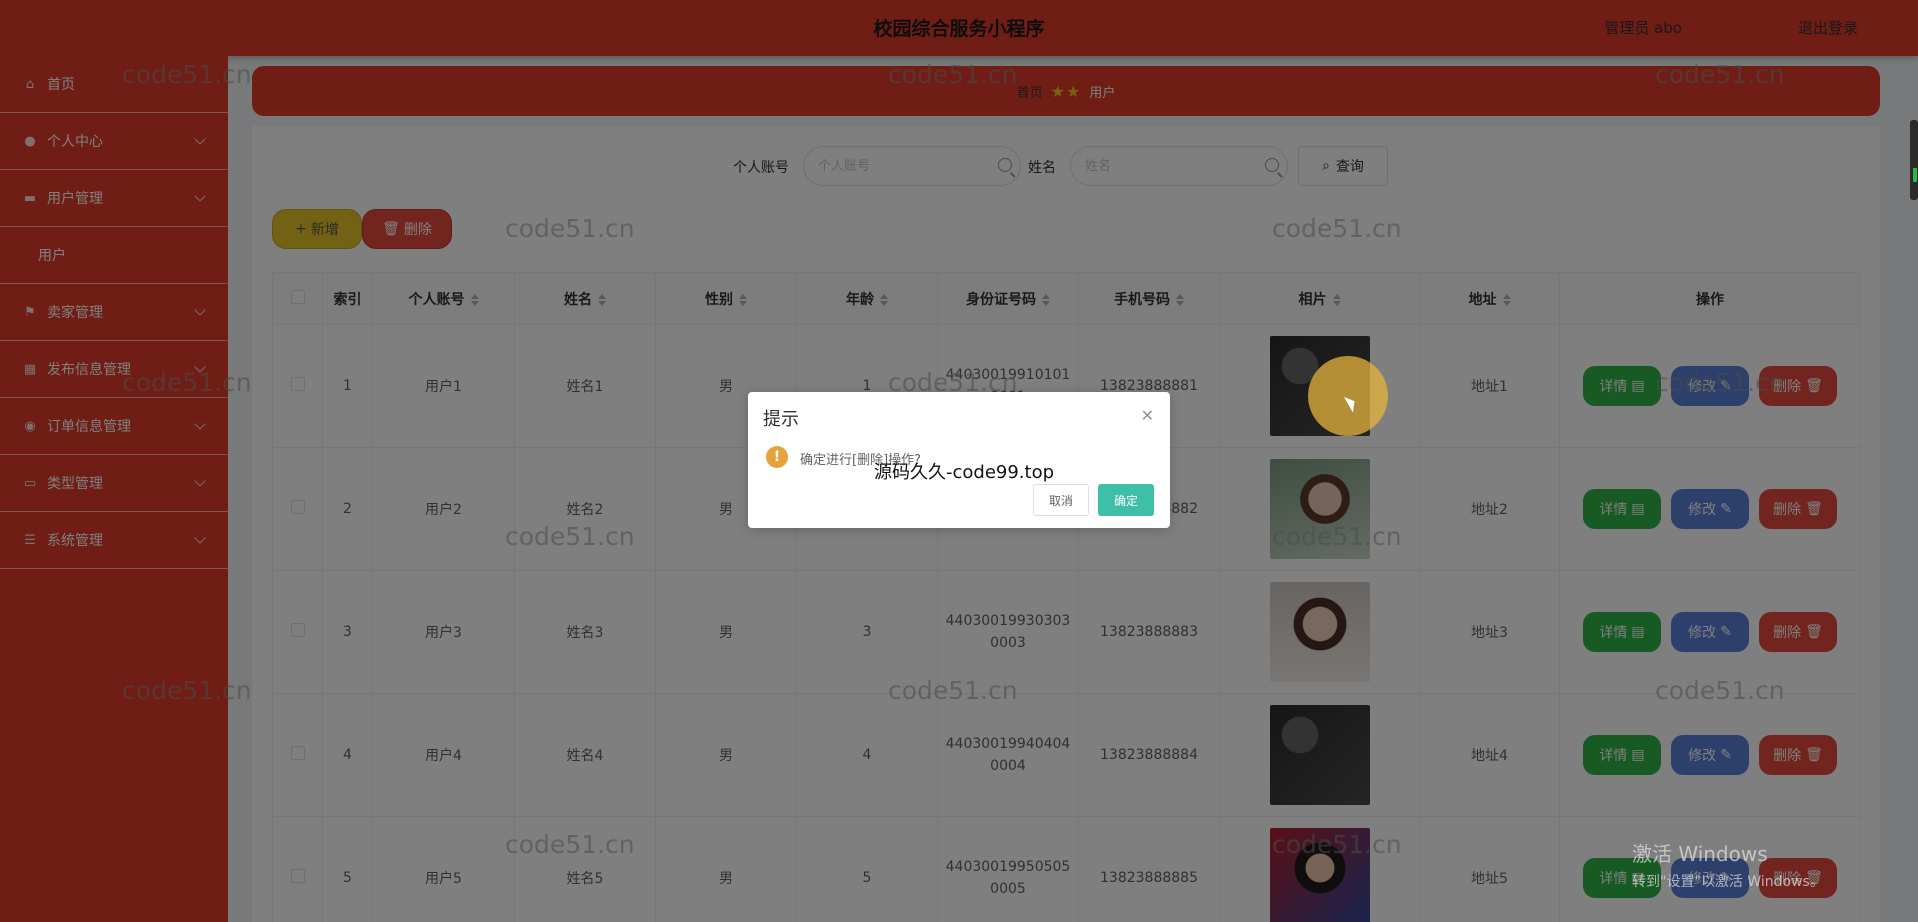  What do you see at coordinates (781, 419) in the screenshot?
I see `dialog-title: 提示` at bounding box center [781, 419].